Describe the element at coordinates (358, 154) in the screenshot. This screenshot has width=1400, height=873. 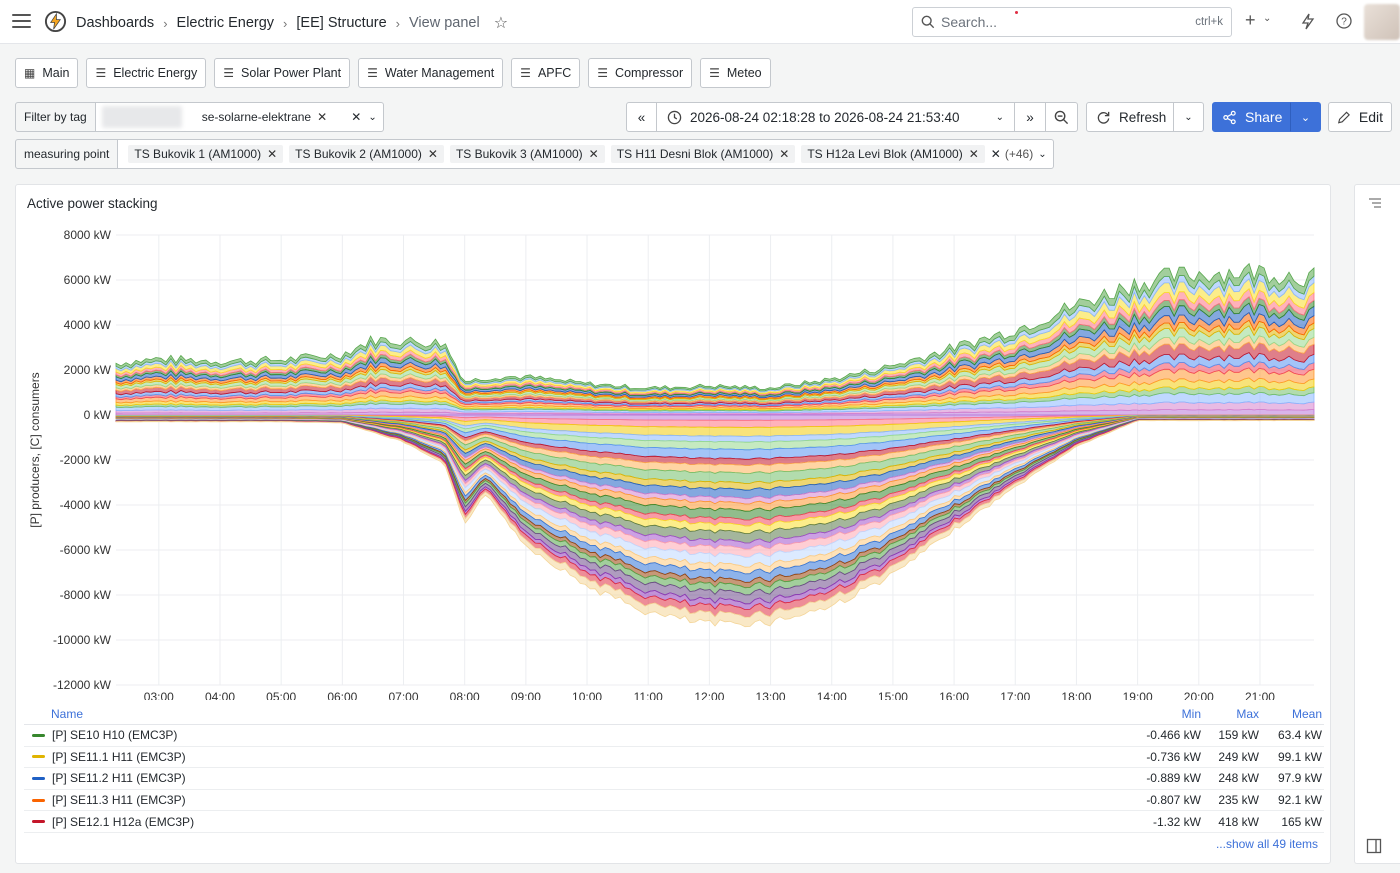
I see `chip-label: TS Bukovik 2 (AM1000)` at that location.